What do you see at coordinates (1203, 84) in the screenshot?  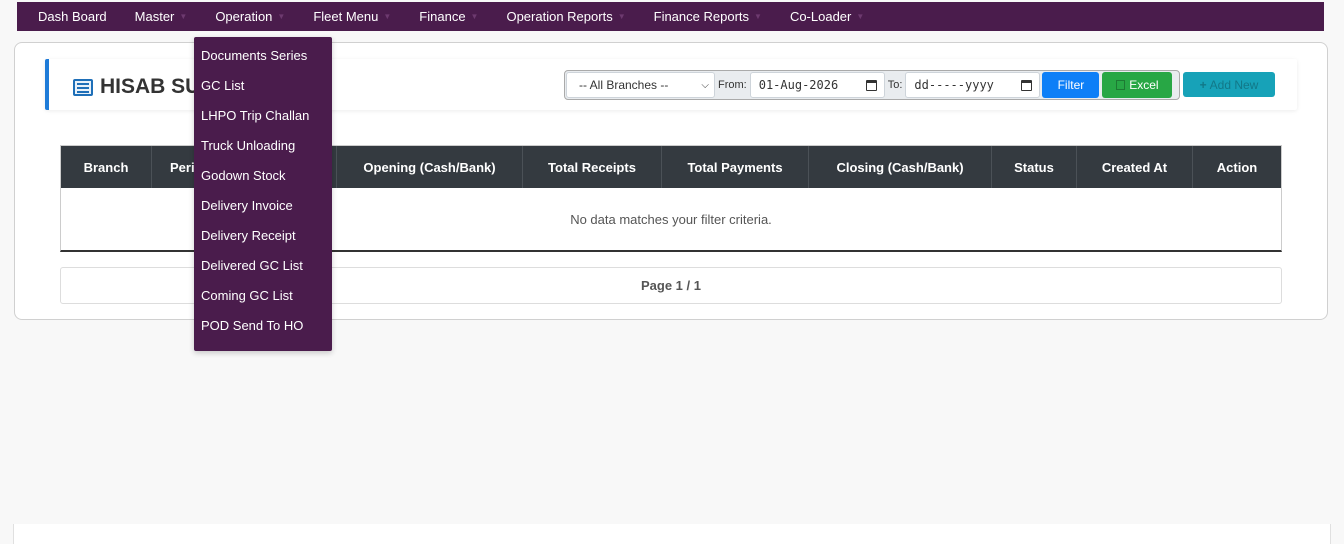 I see `plus-icon: +` at bounding box center [1203, 84].